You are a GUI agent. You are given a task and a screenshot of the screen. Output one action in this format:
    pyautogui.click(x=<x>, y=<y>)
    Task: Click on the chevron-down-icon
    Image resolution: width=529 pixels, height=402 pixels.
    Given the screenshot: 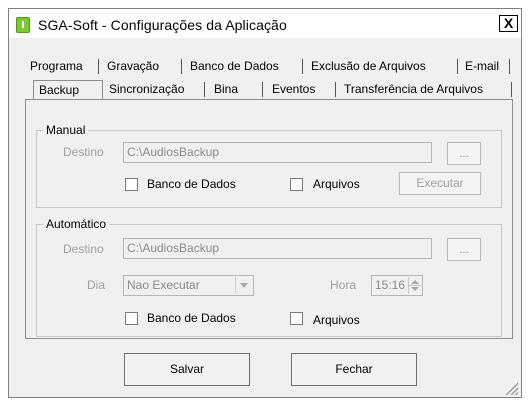 What is the action you would take?
    pyautogui.click(x=243, y=285)
    